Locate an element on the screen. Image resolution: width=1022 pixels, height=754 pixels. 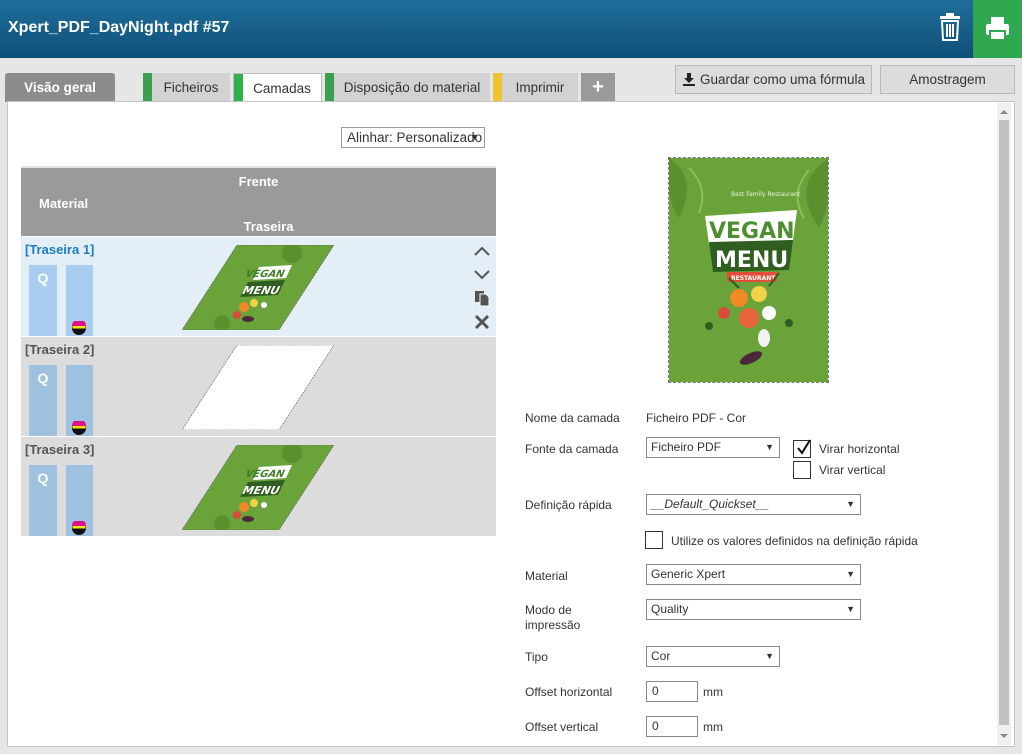
layer-name-value: Ficheiro PDF - Cor is located at coordinates (696, 418).